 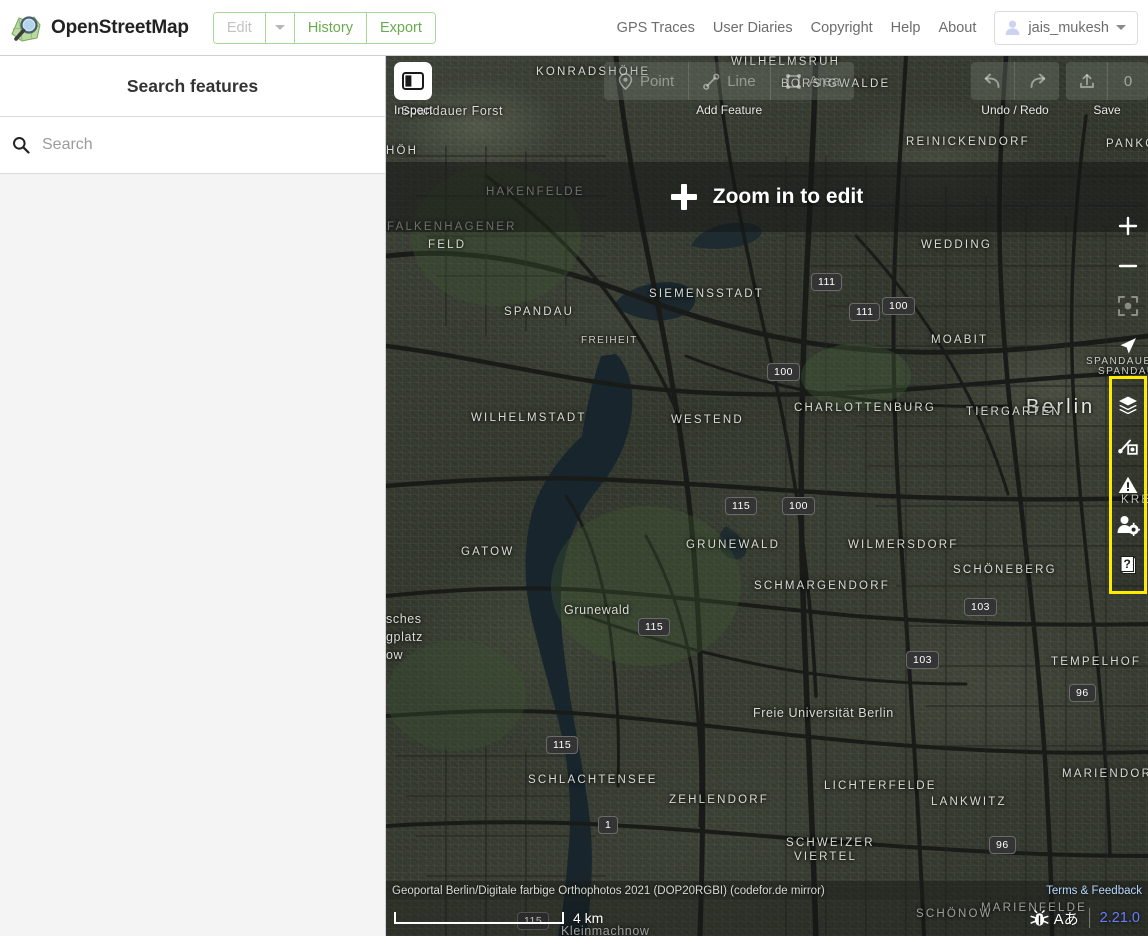 I want to click on user-gear-icon, so click(x=1128, y=526).